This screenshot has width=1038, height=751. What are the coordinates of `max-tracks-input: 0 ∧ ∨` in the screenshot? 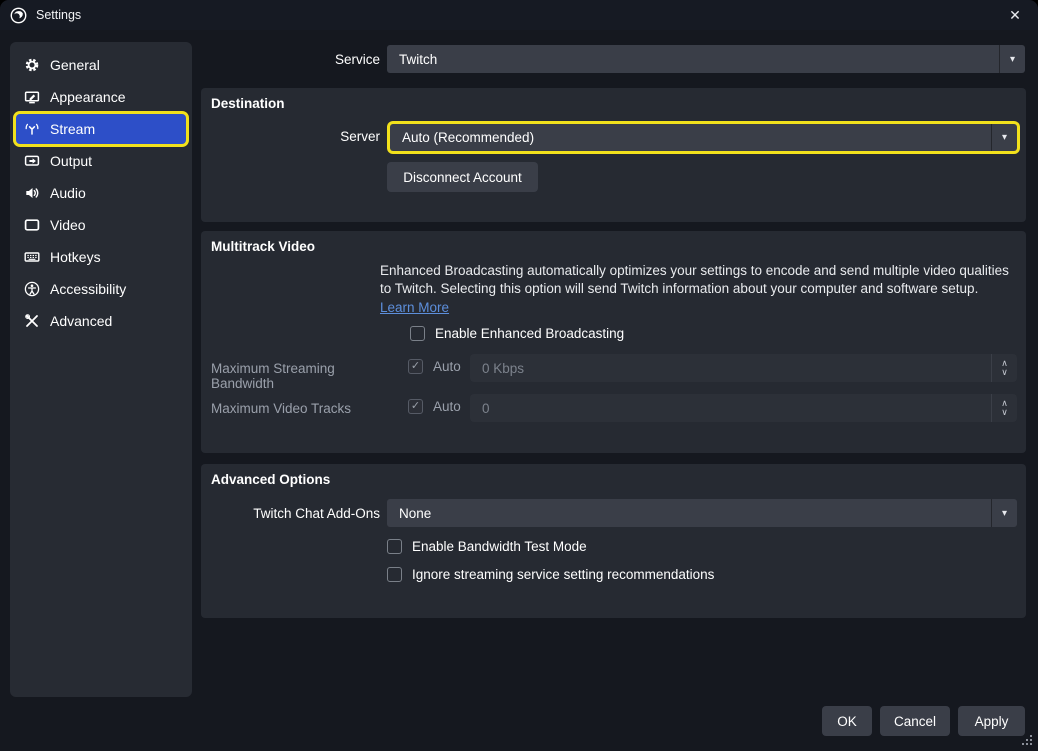 It's located at (743, 408).